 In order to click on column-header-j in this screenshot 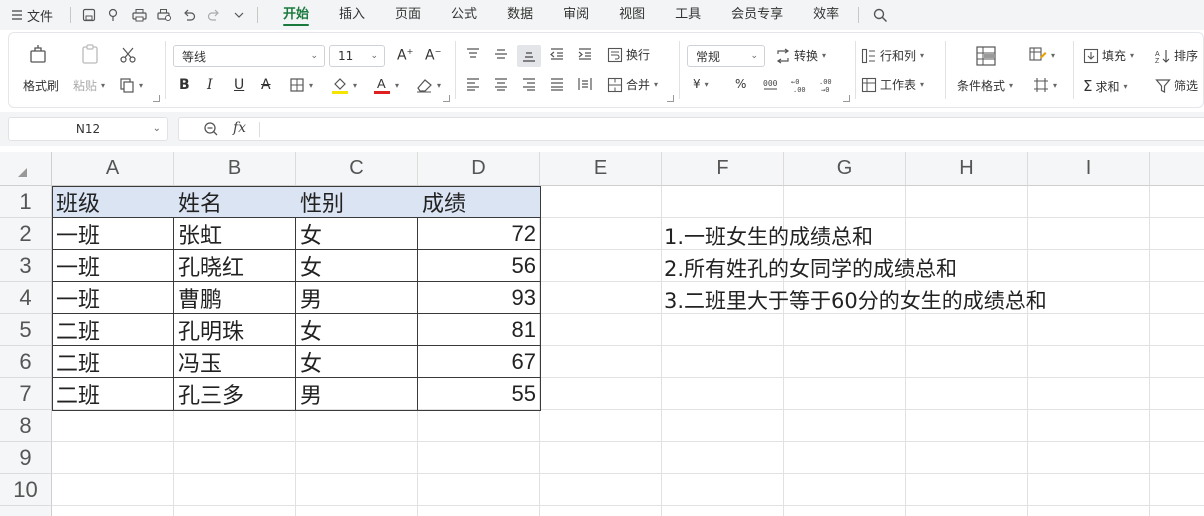, I will do `click(1177, 169)`.